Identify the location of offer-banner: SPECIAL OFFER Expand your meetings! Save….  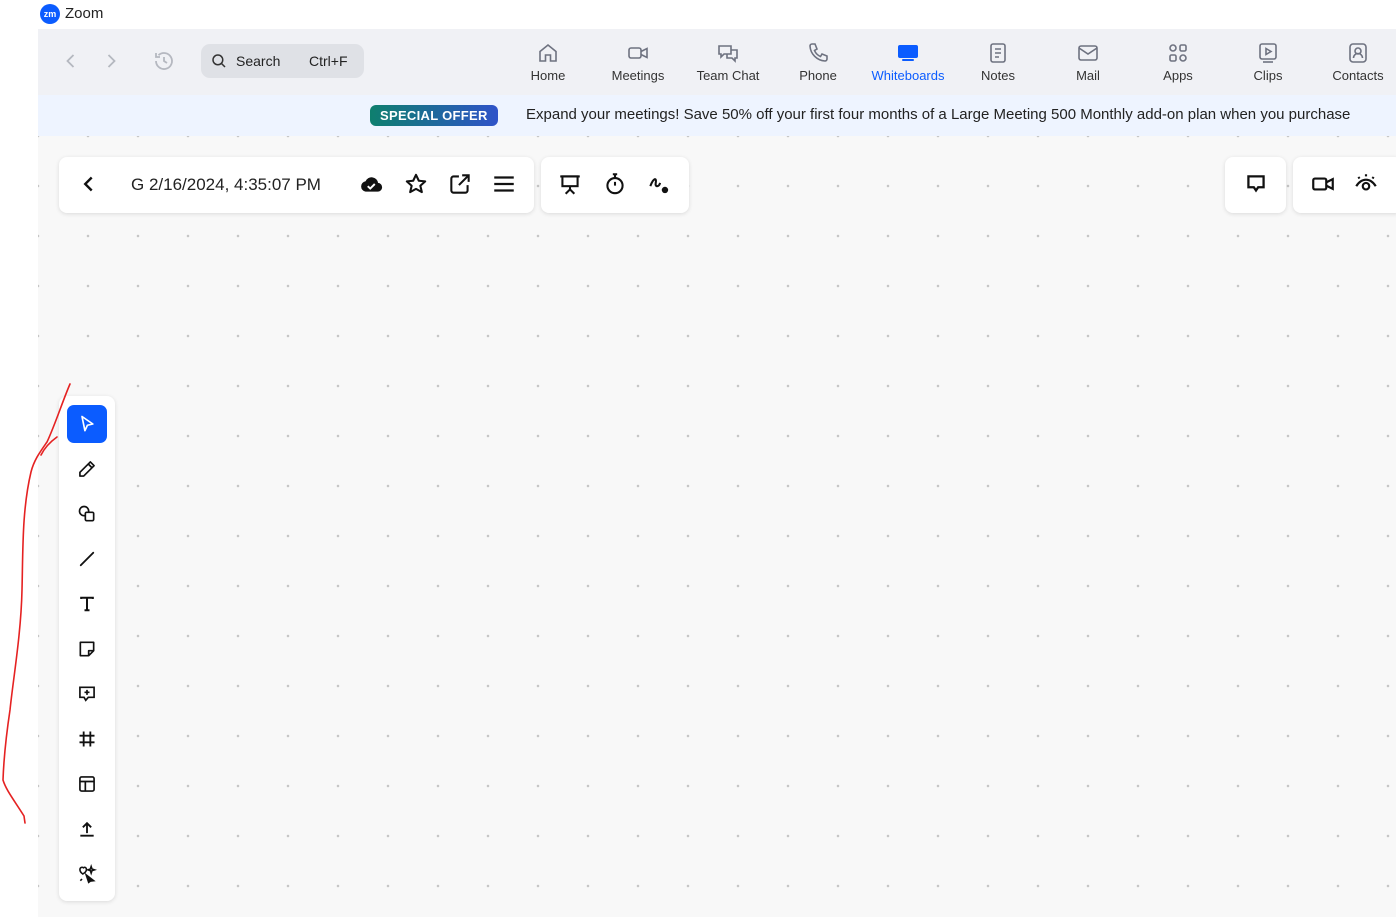
(717, 115).